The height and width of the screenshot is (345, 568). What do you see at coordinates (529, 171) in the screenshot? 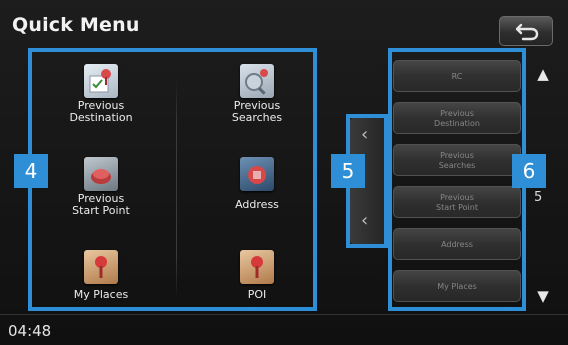
I see `callout-badge-submenu: 6` at bounding box center [529, 171].